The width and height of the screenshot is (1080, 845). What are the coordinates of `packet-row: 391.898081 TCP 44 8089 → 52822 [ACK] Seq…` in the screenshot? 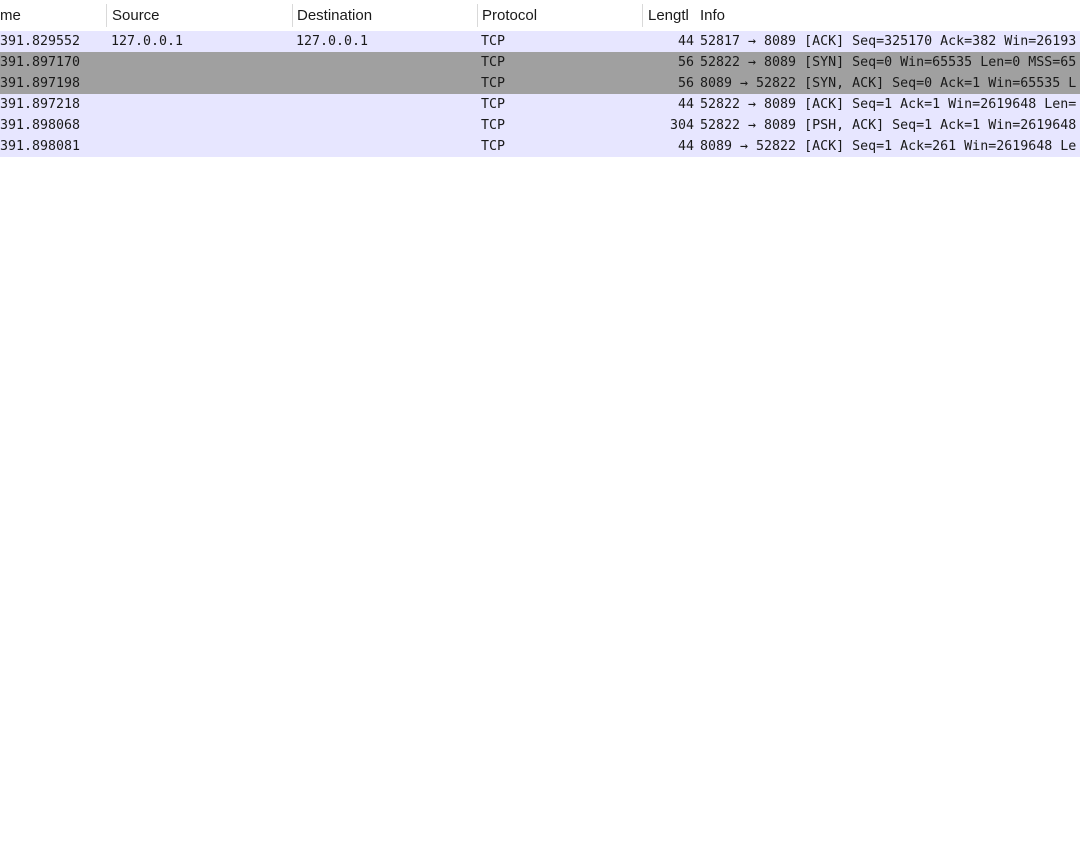 It's located at (540, 146).